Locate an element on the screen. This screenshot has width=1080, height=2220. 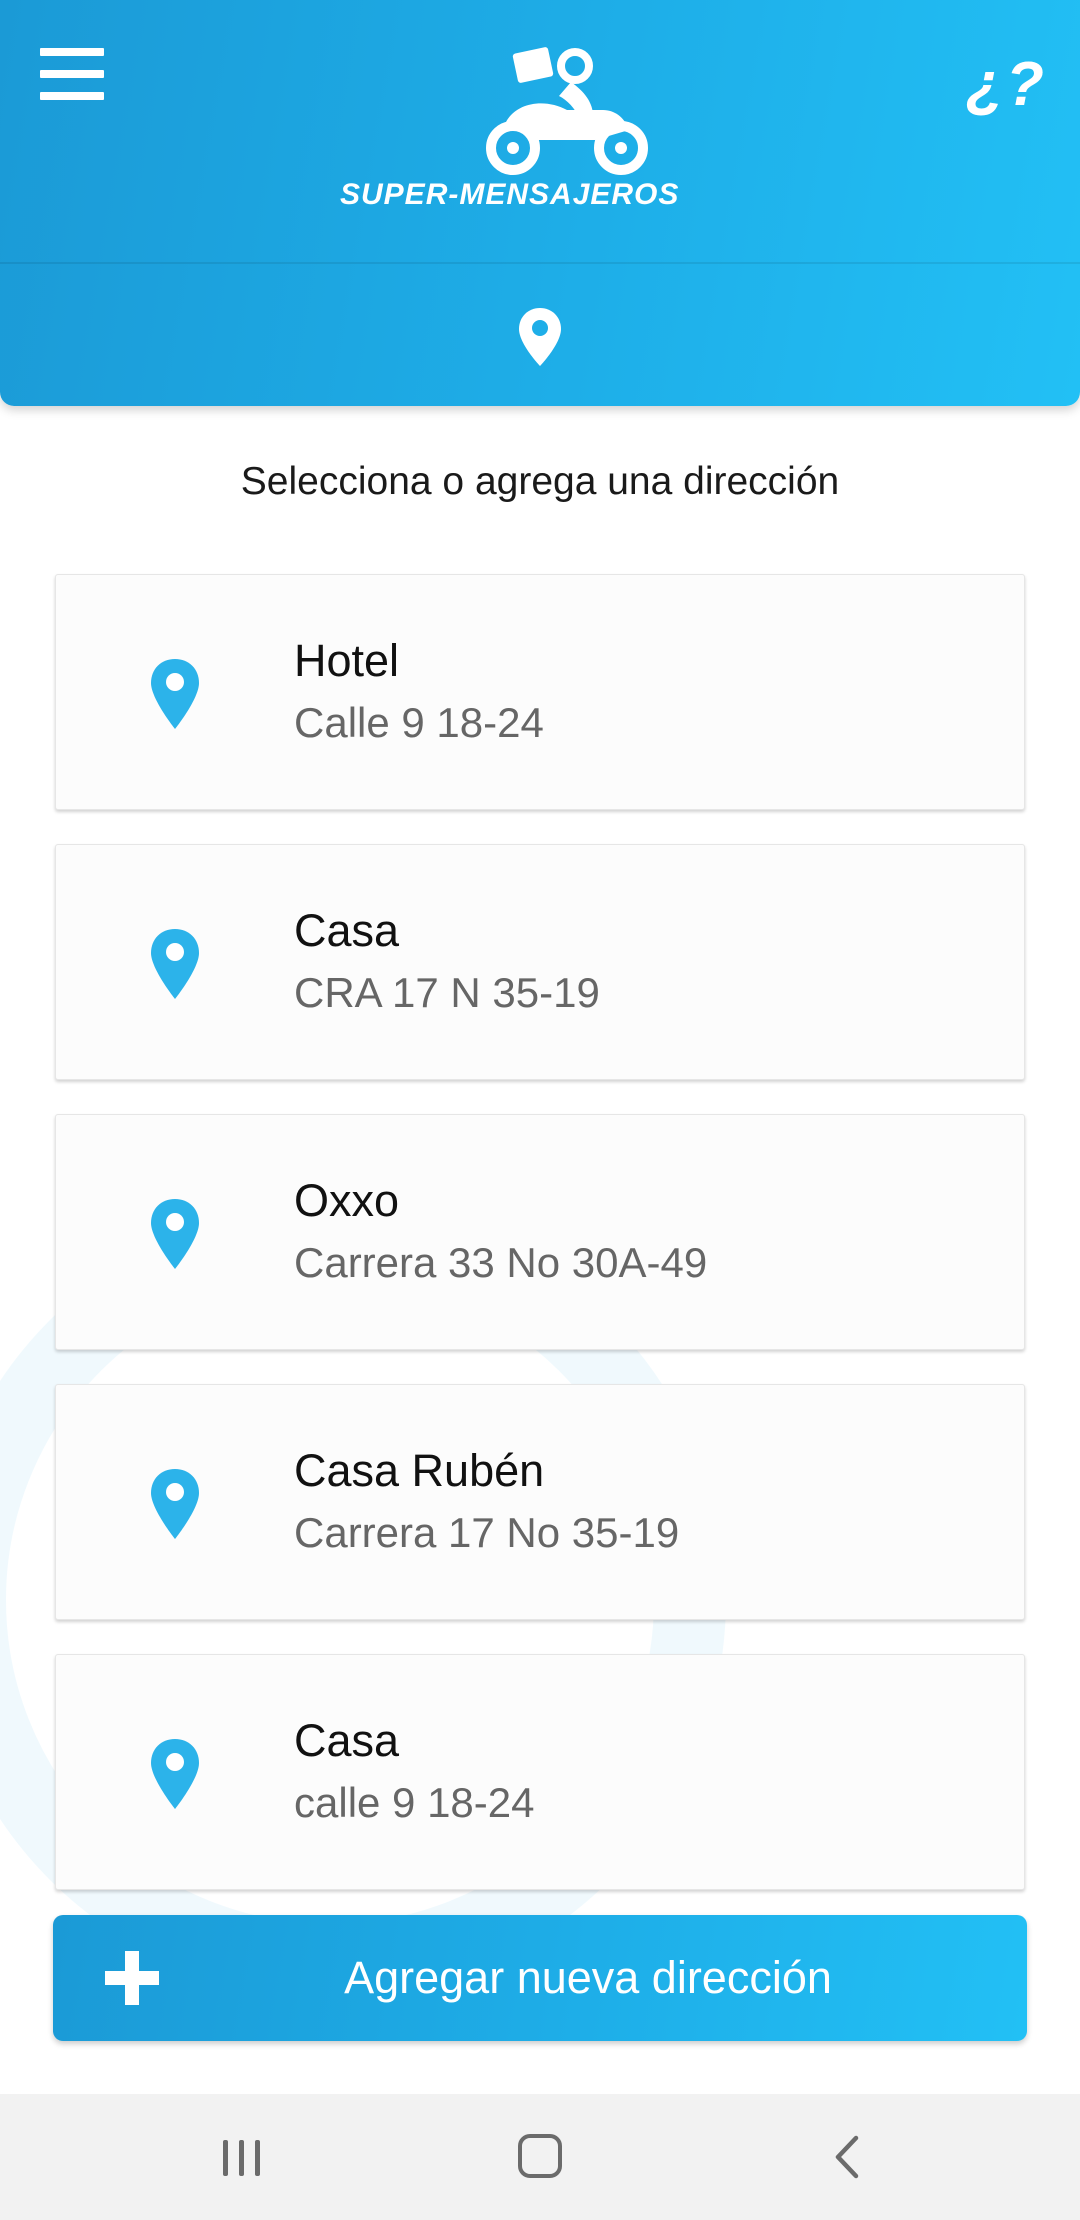
delivery-motorbike-icon is located at coordinates (567, 111).